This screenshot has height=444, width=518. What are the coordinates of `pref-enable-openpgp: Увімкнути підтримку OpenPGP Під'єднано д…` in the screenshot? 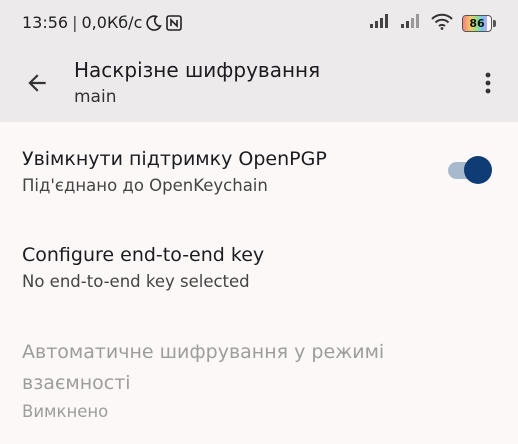 It's located at (174, 172).